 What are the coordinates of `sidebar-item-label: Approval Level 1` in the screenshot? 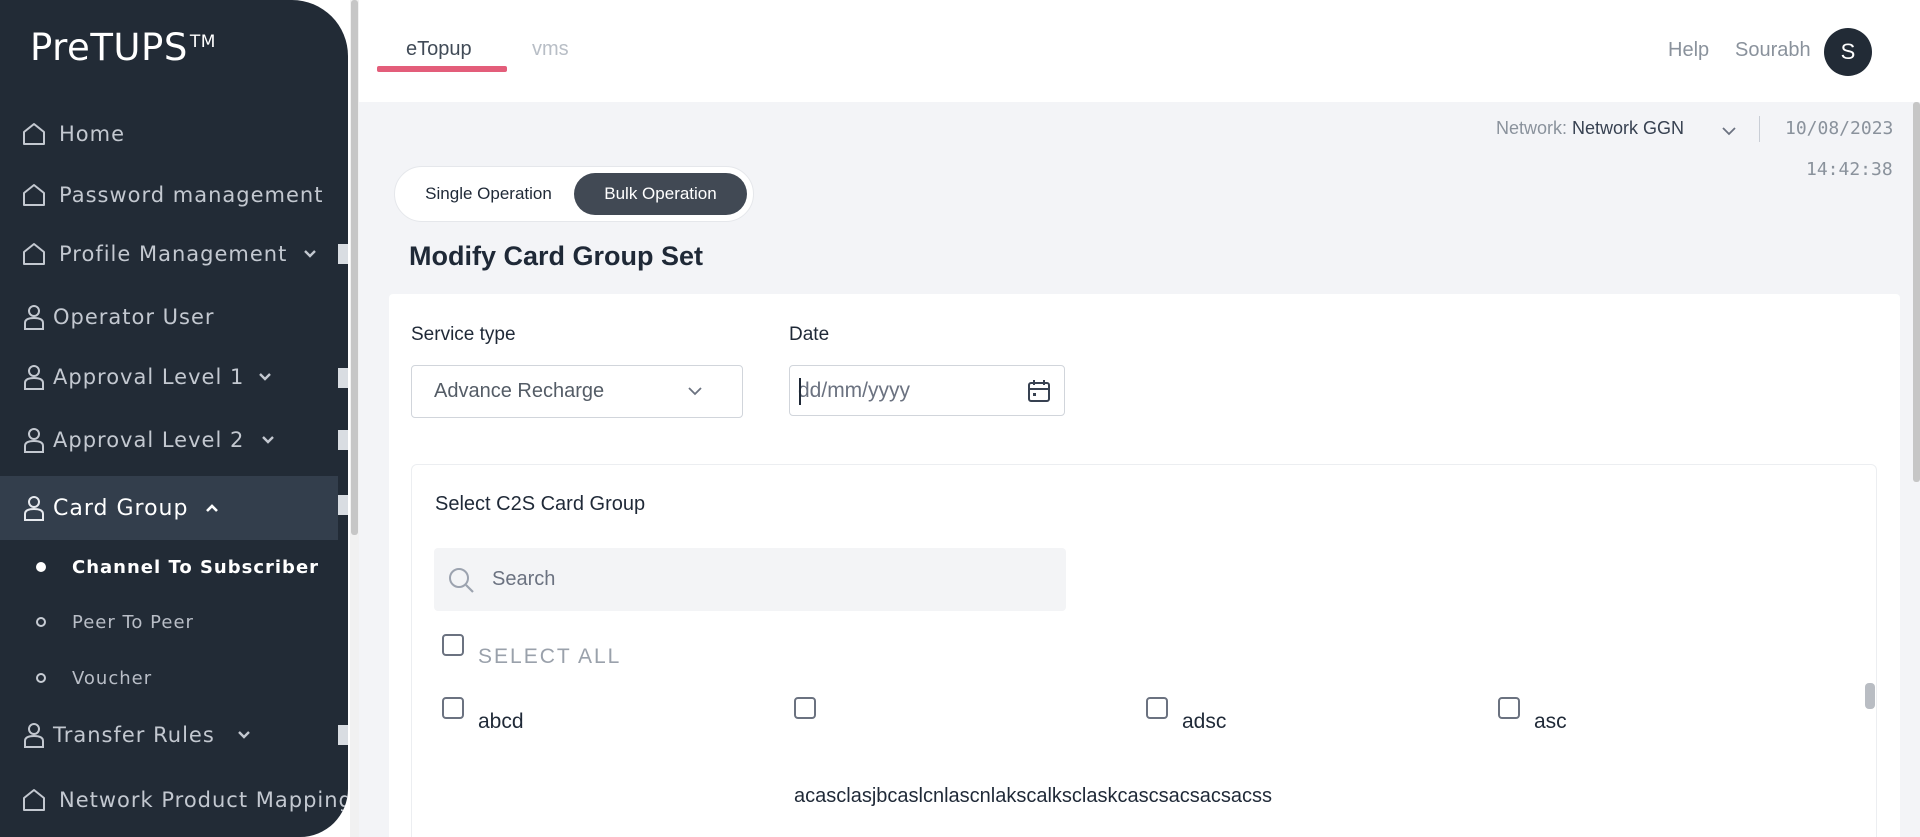 It's located at (149, 377).